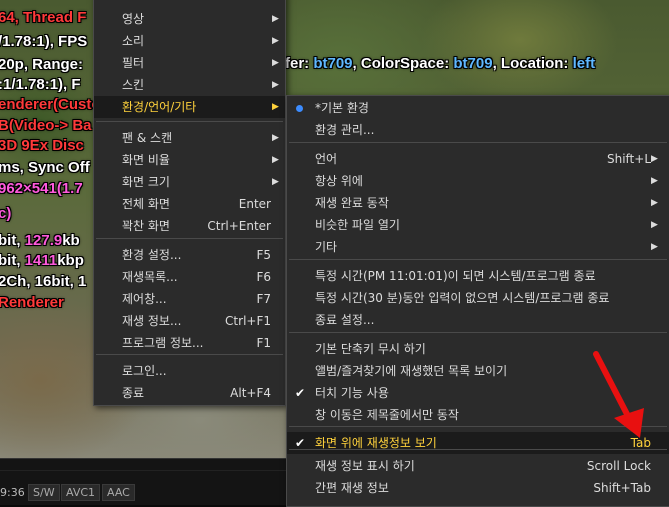  What do you see at coordinates (263, 299) in the screenshot?
I see `menu-item-shortcut: F7` at bounding box center [263, 299].